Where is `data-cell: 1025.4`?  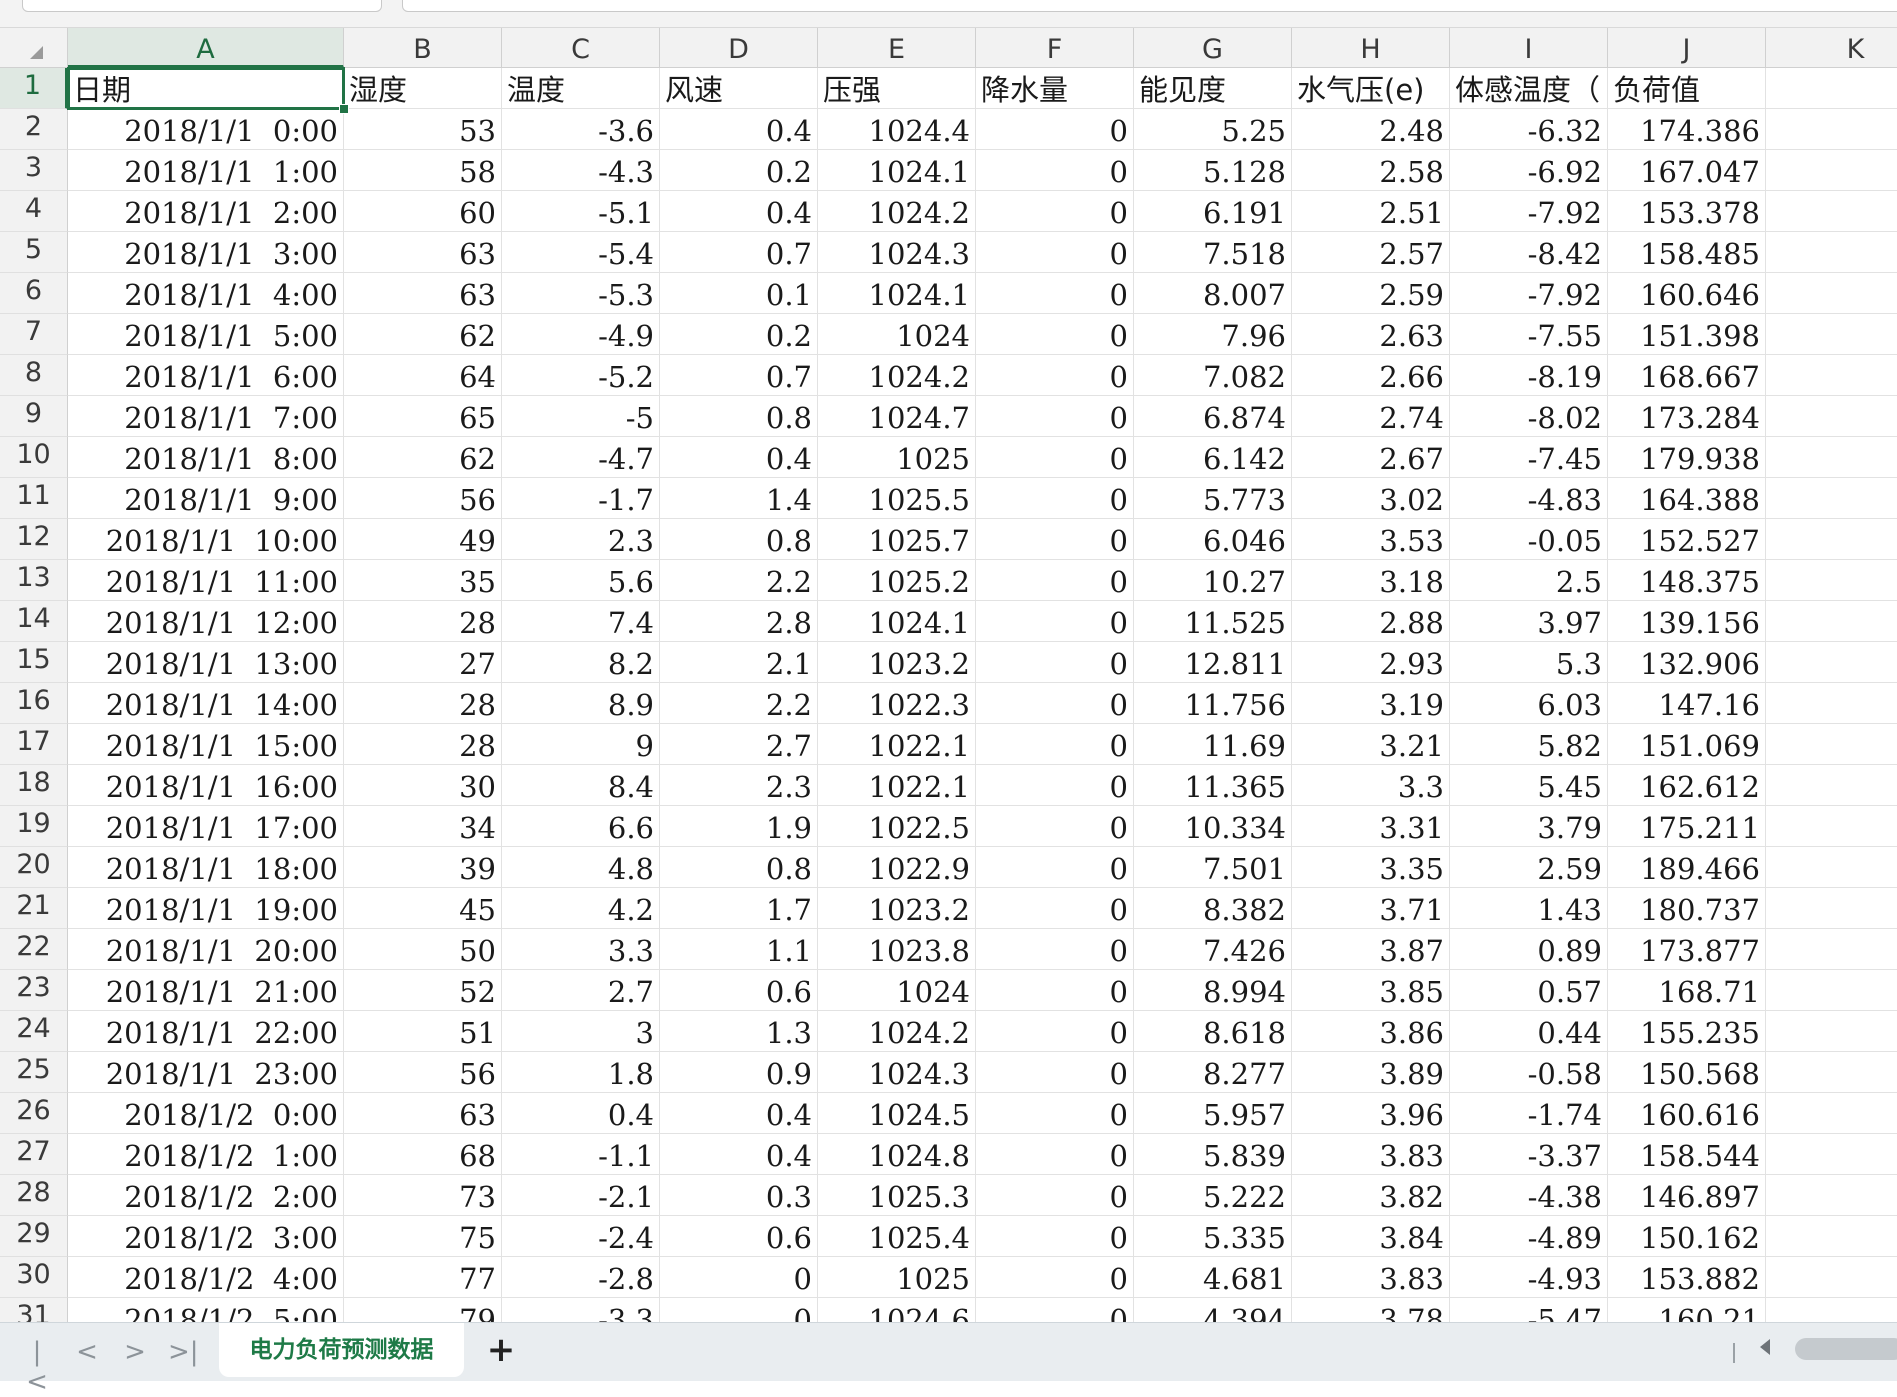
data-cell: 1025.4 is located at coordinates (897, 1236).